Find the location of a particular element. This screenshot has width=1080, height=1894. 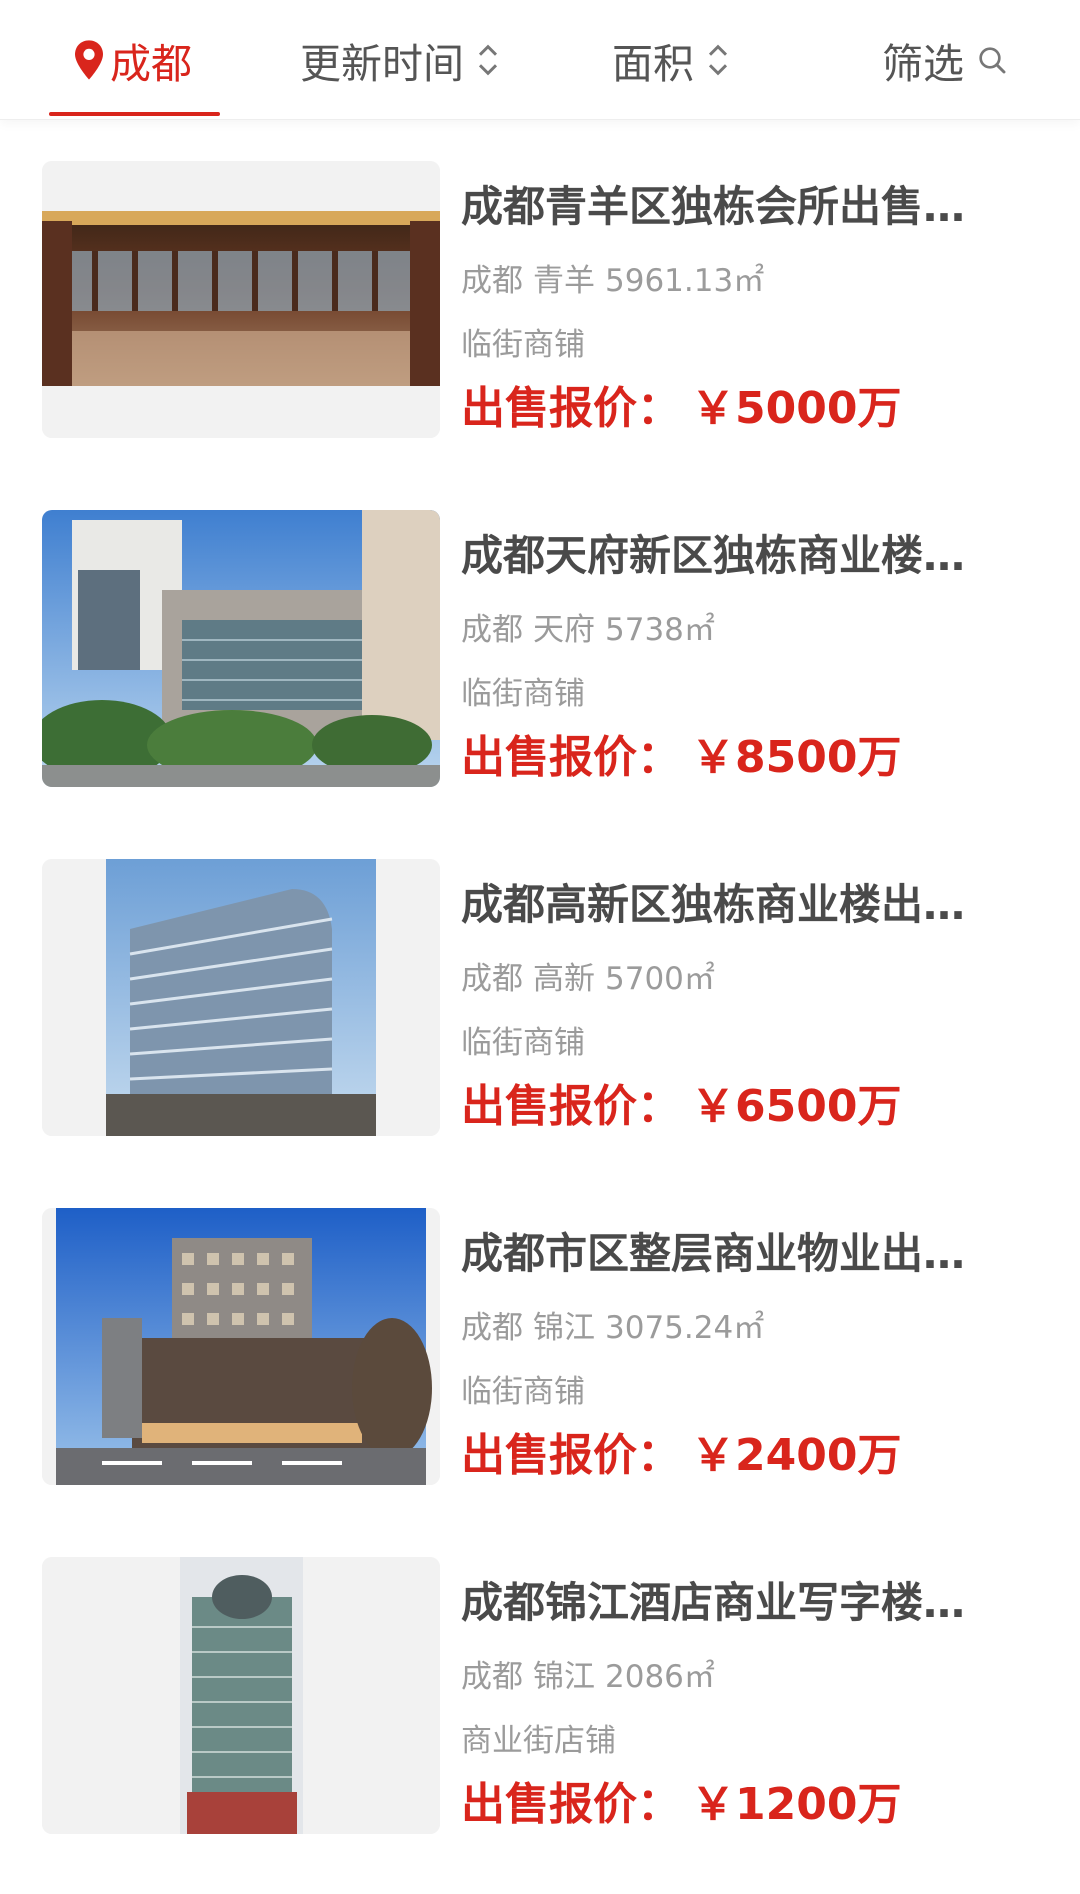

listing-area: 5961.13㎡ is located at coordinates (685, 281).